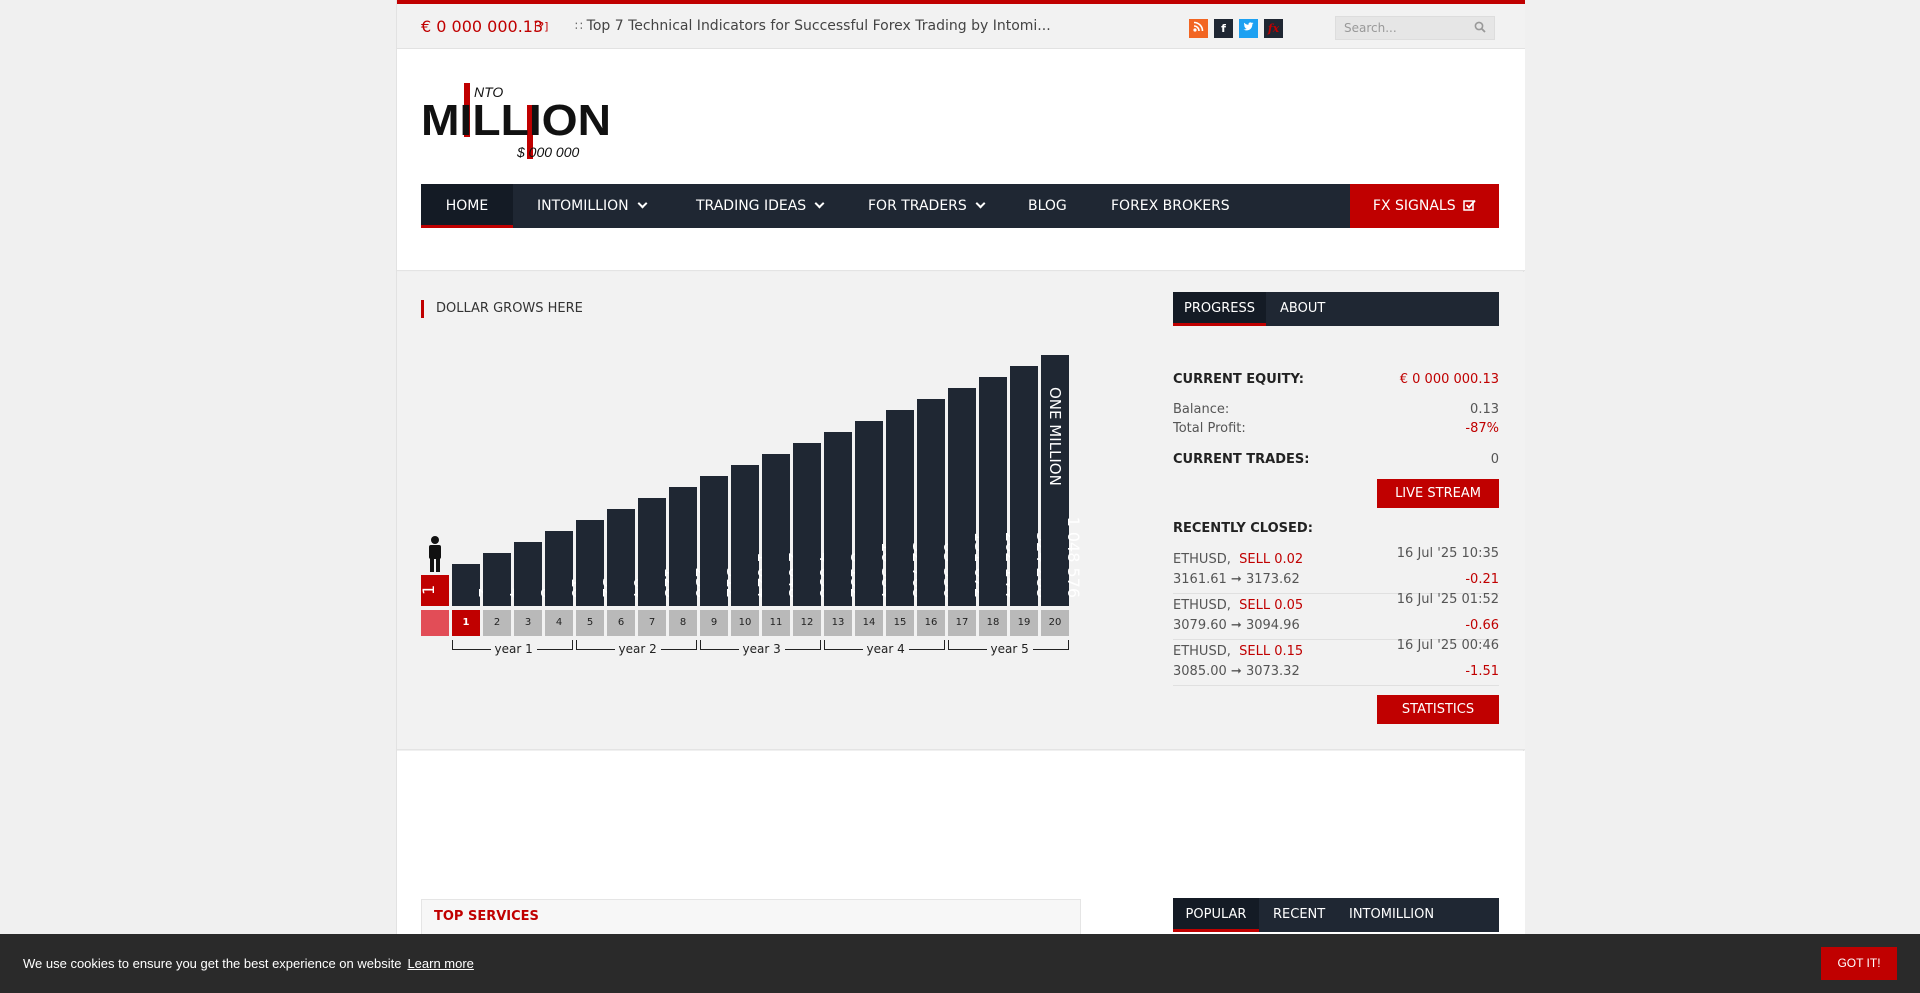  What do you see at coordinates (969, 497) in the screenshot?
I see `chart-bar: 131 072` at bounding box center [969, 497].